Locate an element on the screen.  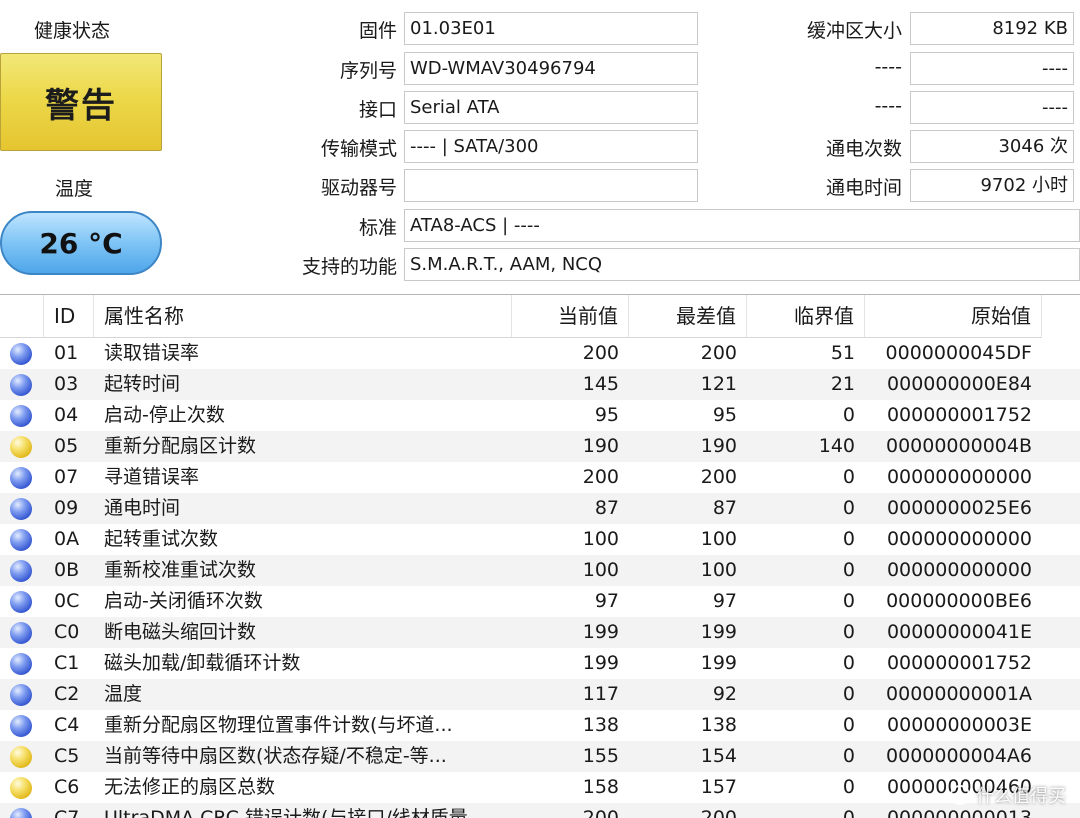
attribute-id: C1 is located at coordinates (67, 663).